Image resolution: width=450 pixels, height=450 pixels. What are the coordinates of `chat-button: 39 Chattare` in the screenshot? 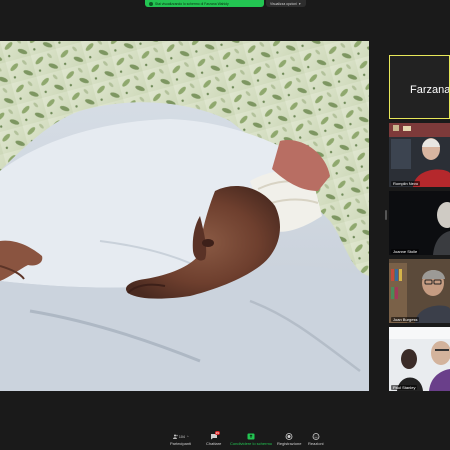 It's located at (214, 438).